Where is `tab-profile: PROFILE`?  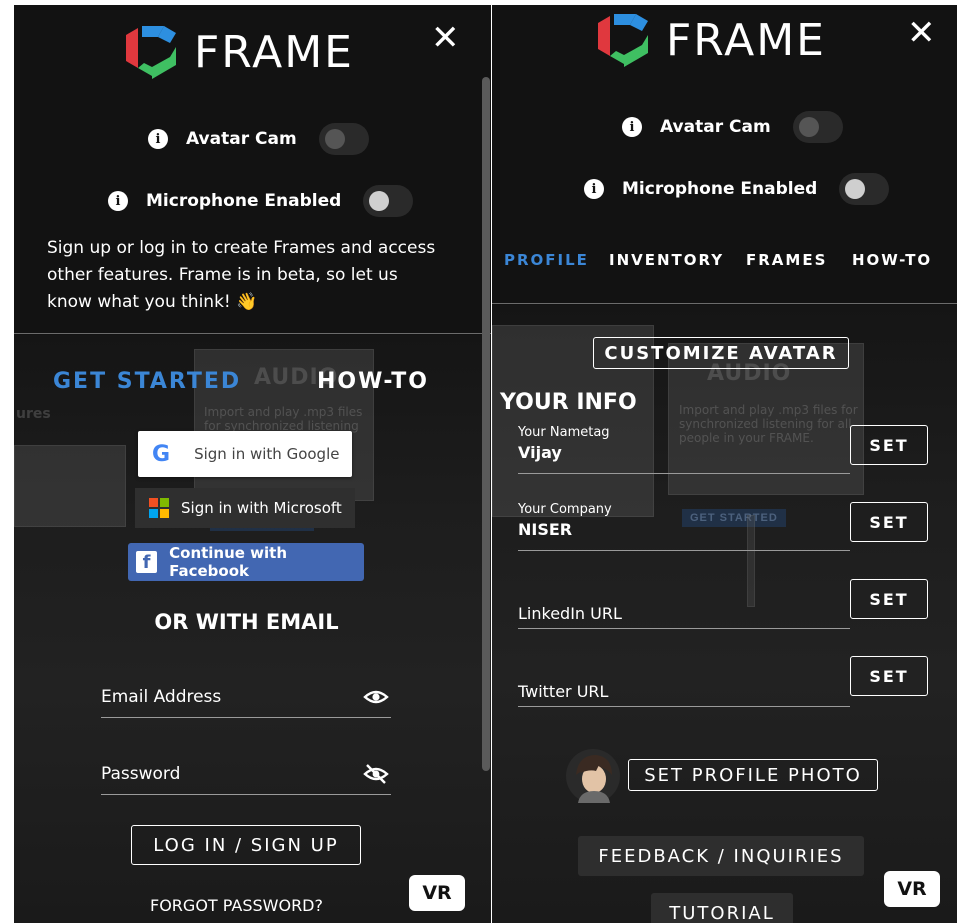 tab-profile: PROFILE is located at coordinates (546, 260).